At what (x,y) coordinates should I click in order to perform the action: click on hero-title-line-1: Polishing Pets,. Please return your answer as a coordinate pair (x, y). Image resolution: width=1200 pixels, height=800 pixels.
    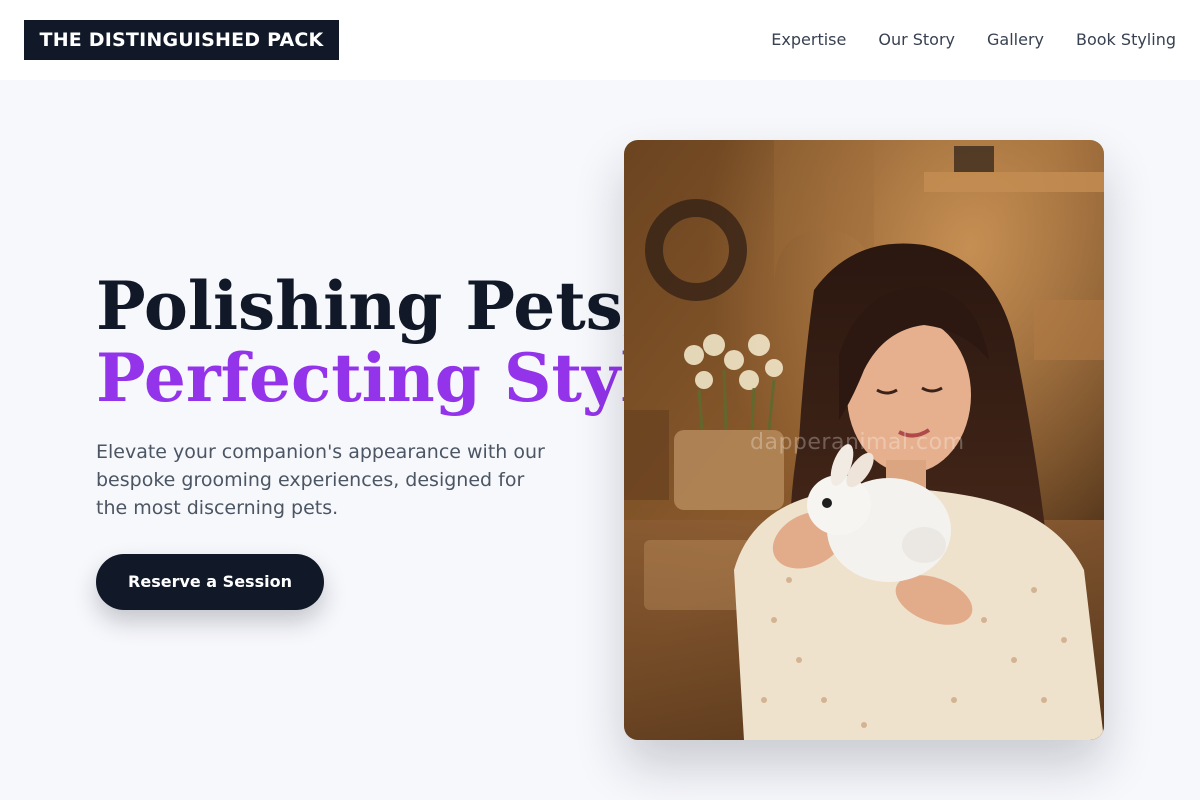
    Looking at the image, I should click on (371, 306).